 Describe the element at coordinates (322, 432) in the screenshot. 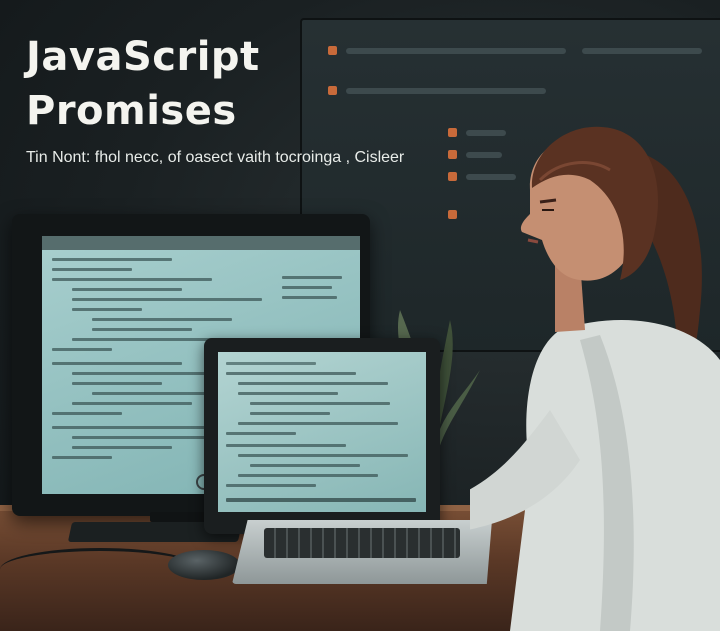

I see `laptop-screen` at that location.